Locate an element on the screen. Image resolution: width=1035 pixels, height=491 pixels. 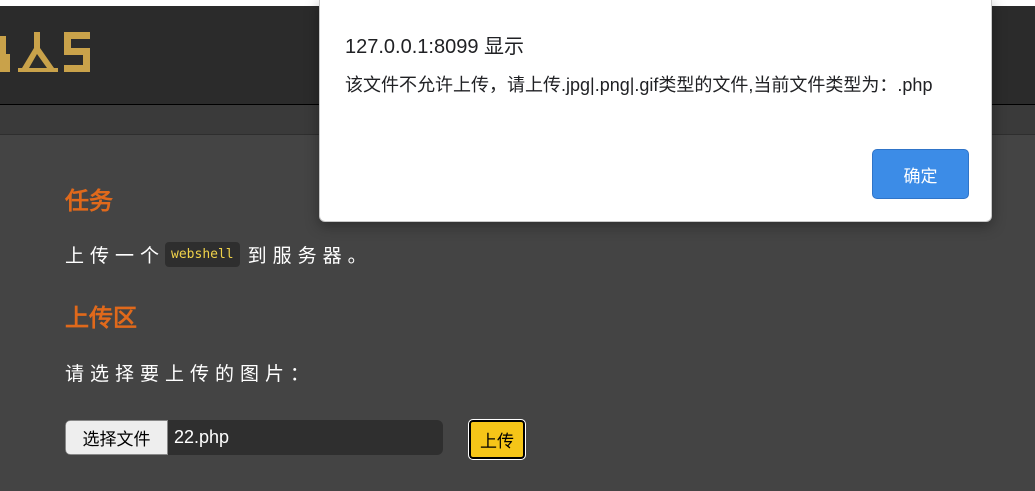
task-description: 上传一个 webshell 到服务器。 is located at coordinates (219, 254).